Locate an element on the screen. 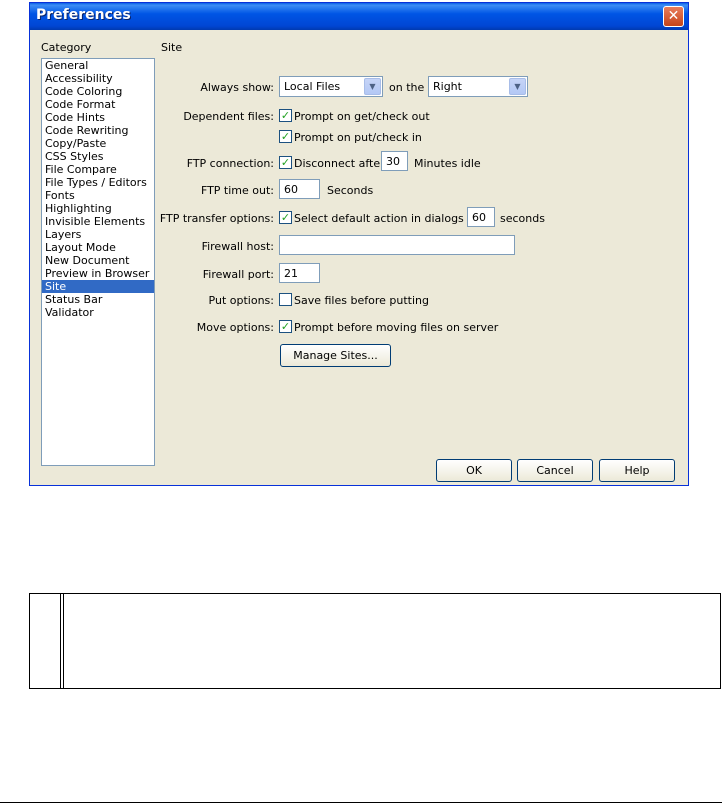 Image resolution: width=722 pixels, height=805 pixels. category-item: Layout Mode is located at coordinates (98, 247).